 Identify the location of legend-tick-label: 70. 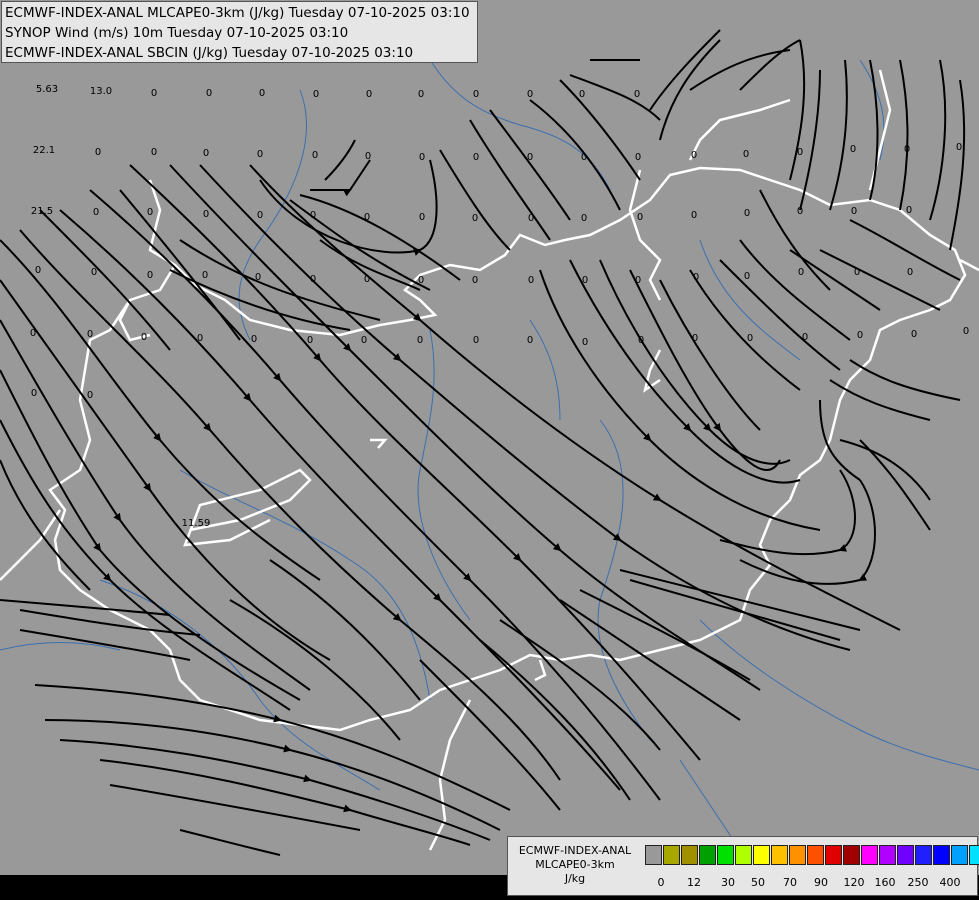
(790, 882).